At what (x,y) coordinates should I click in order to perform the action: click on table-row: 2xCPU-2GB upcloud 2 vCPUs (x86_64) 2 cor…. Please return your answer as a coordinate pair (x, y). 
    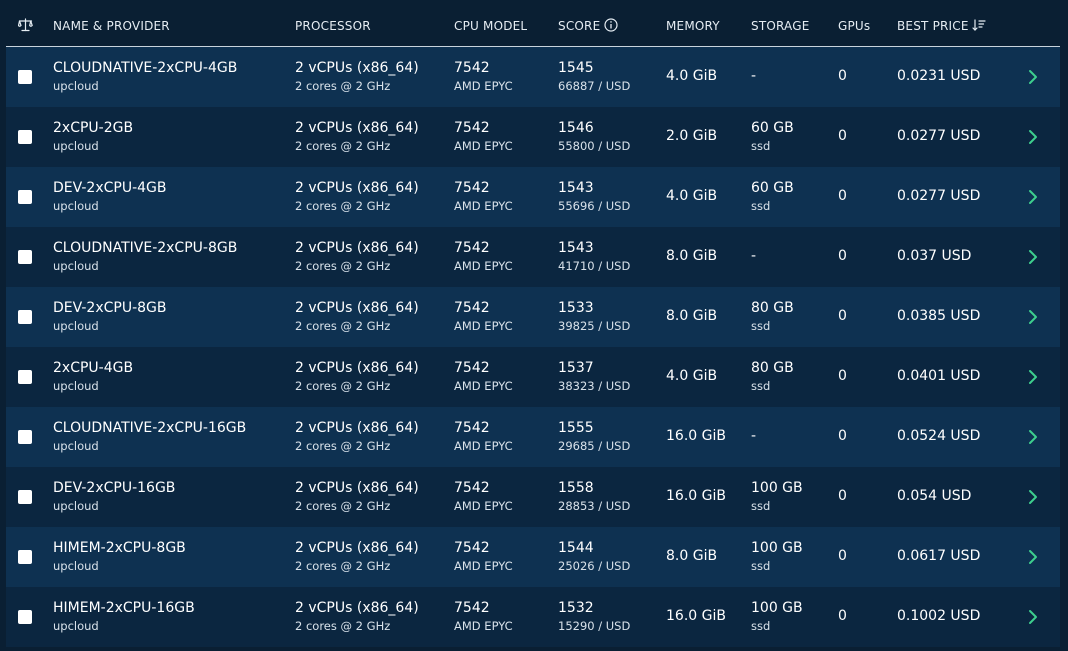
    Looking at the image, I should click on (533, 137).